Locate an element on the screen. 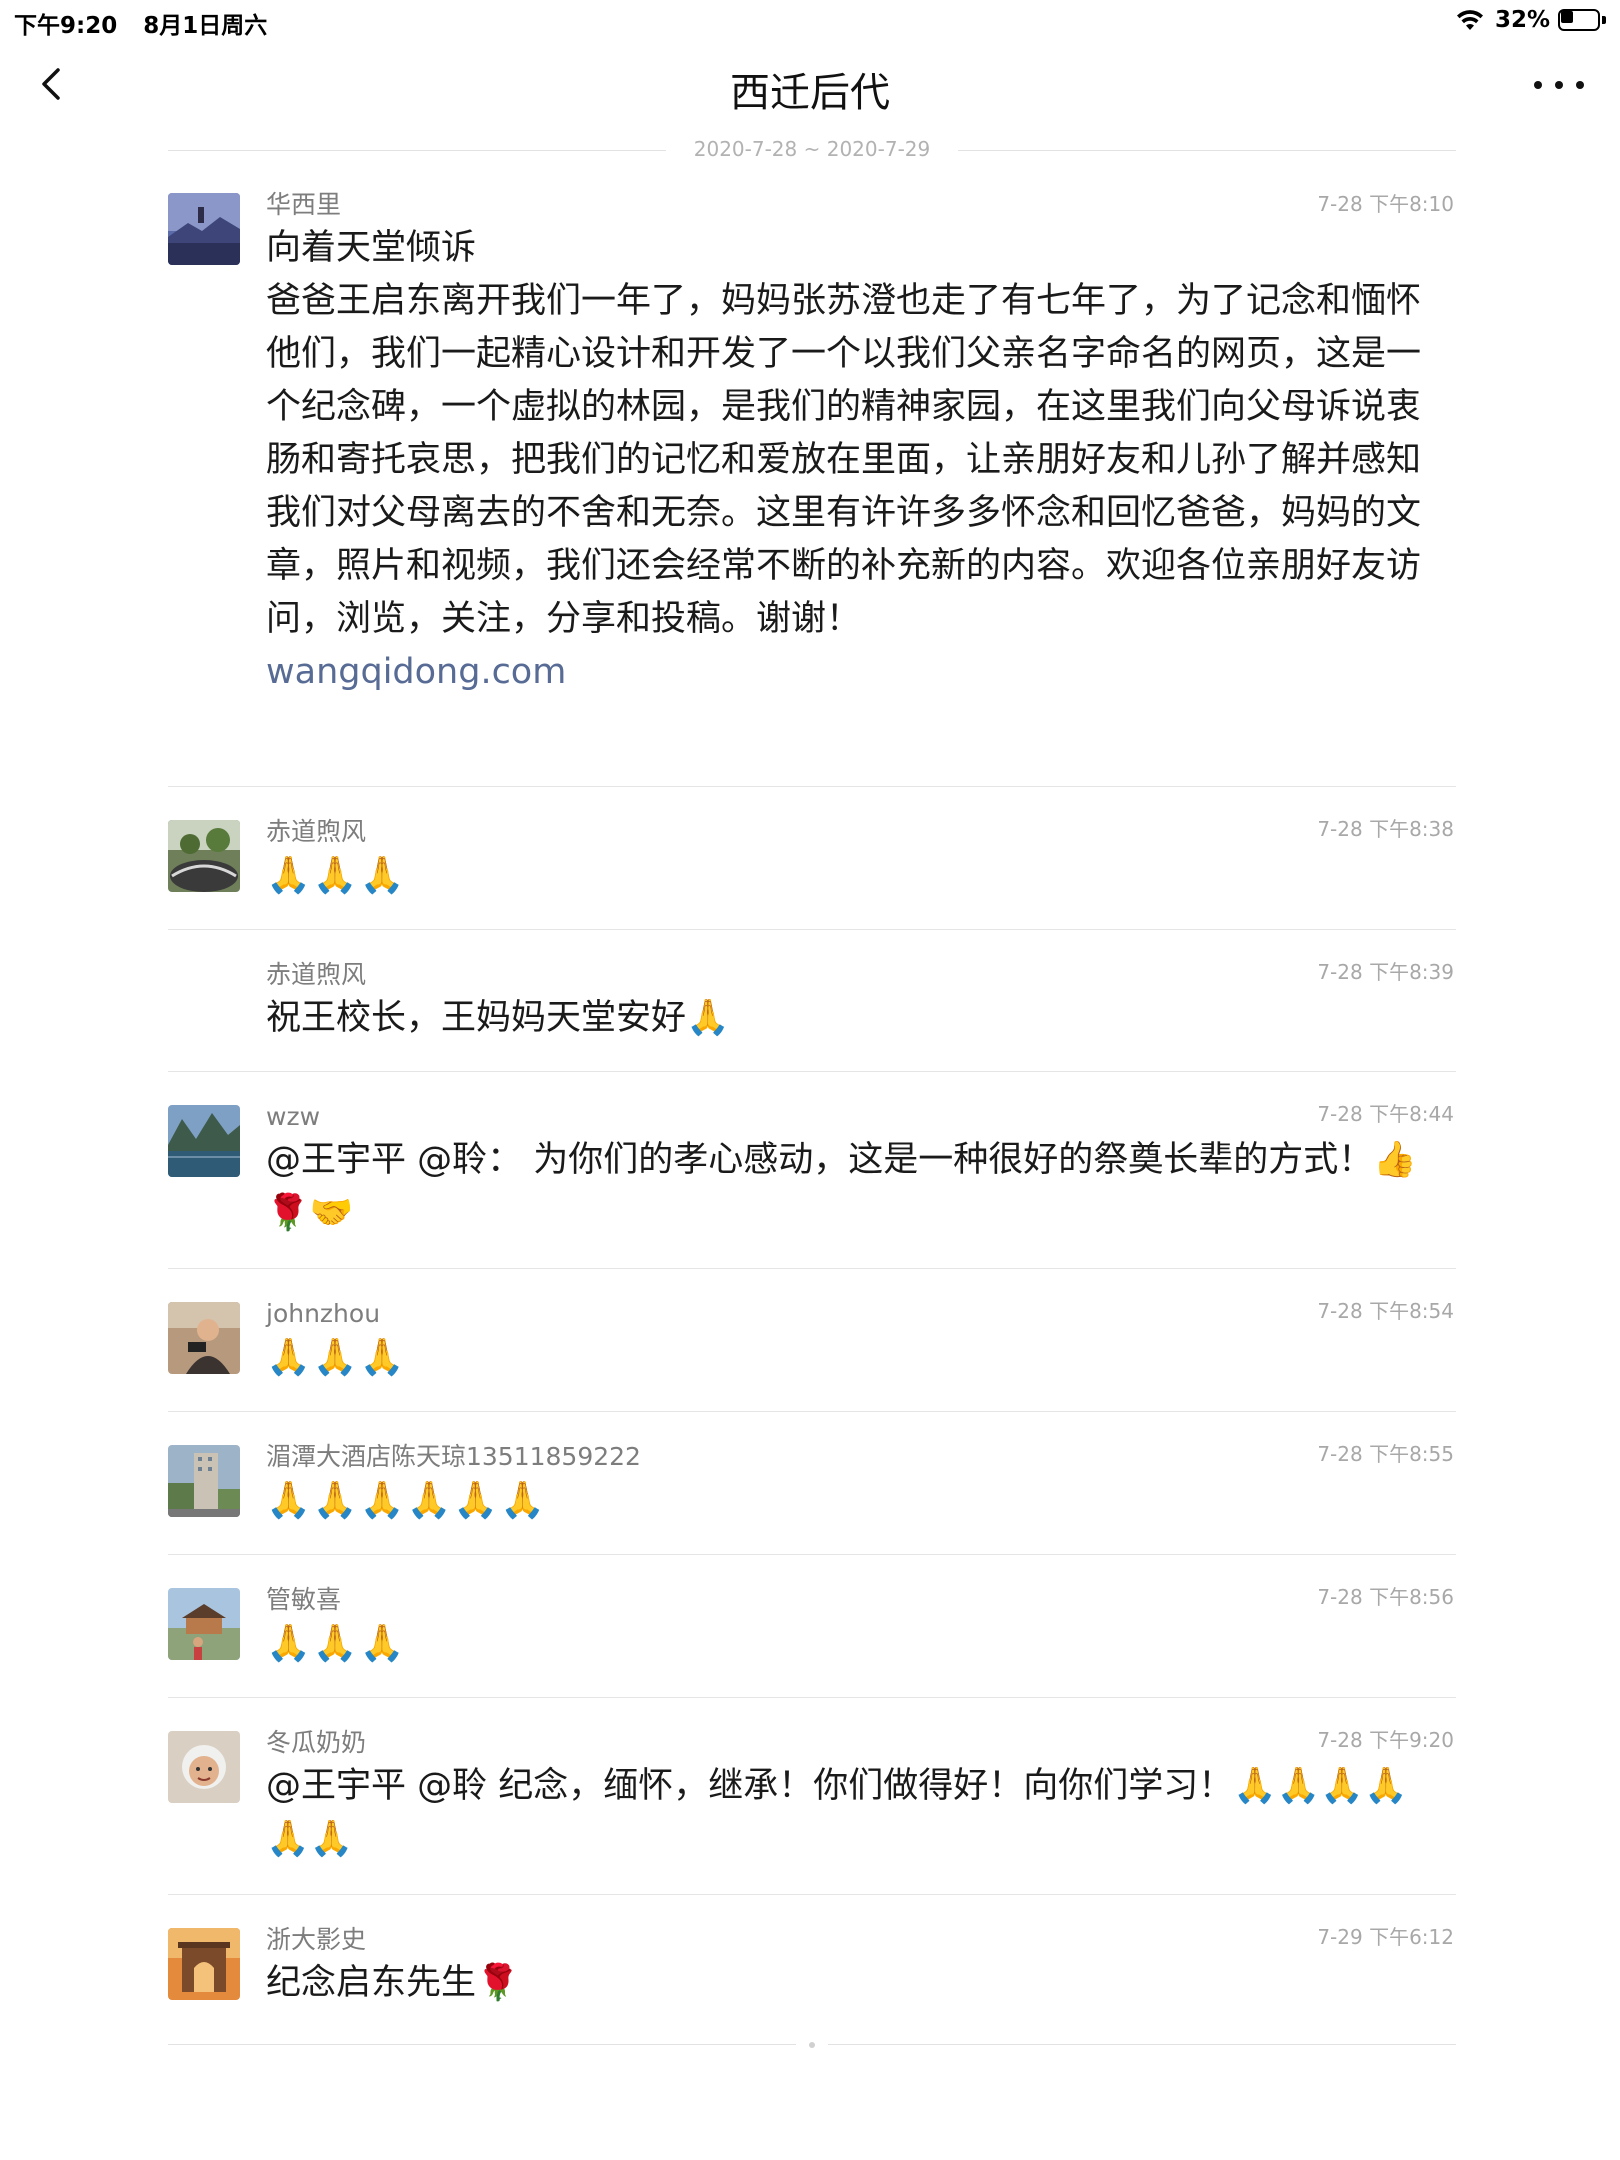 This screenshot has width=1620, height=2160. message-item: johnzhou 7-28 下午8:54 🙏🙏🙏 is located at coordinates (812, 1340).